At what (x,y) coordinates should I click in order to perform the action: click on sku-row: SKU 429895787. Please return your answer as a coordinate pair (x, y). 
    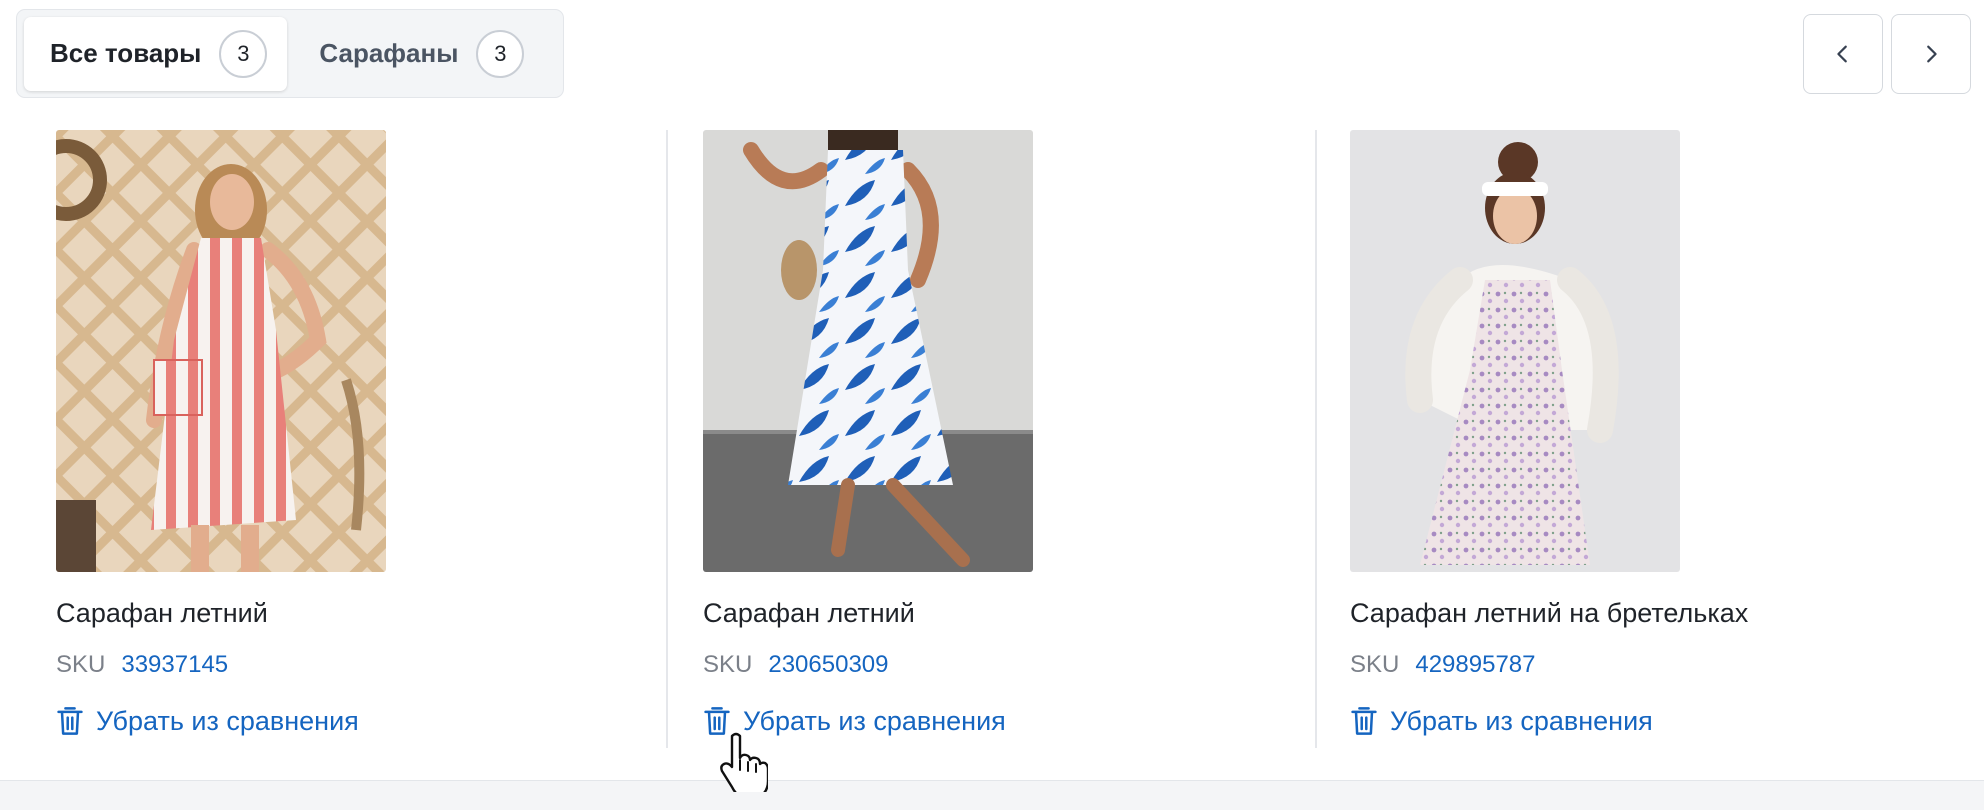
    Looking at the image, I should click on (1630, 665).